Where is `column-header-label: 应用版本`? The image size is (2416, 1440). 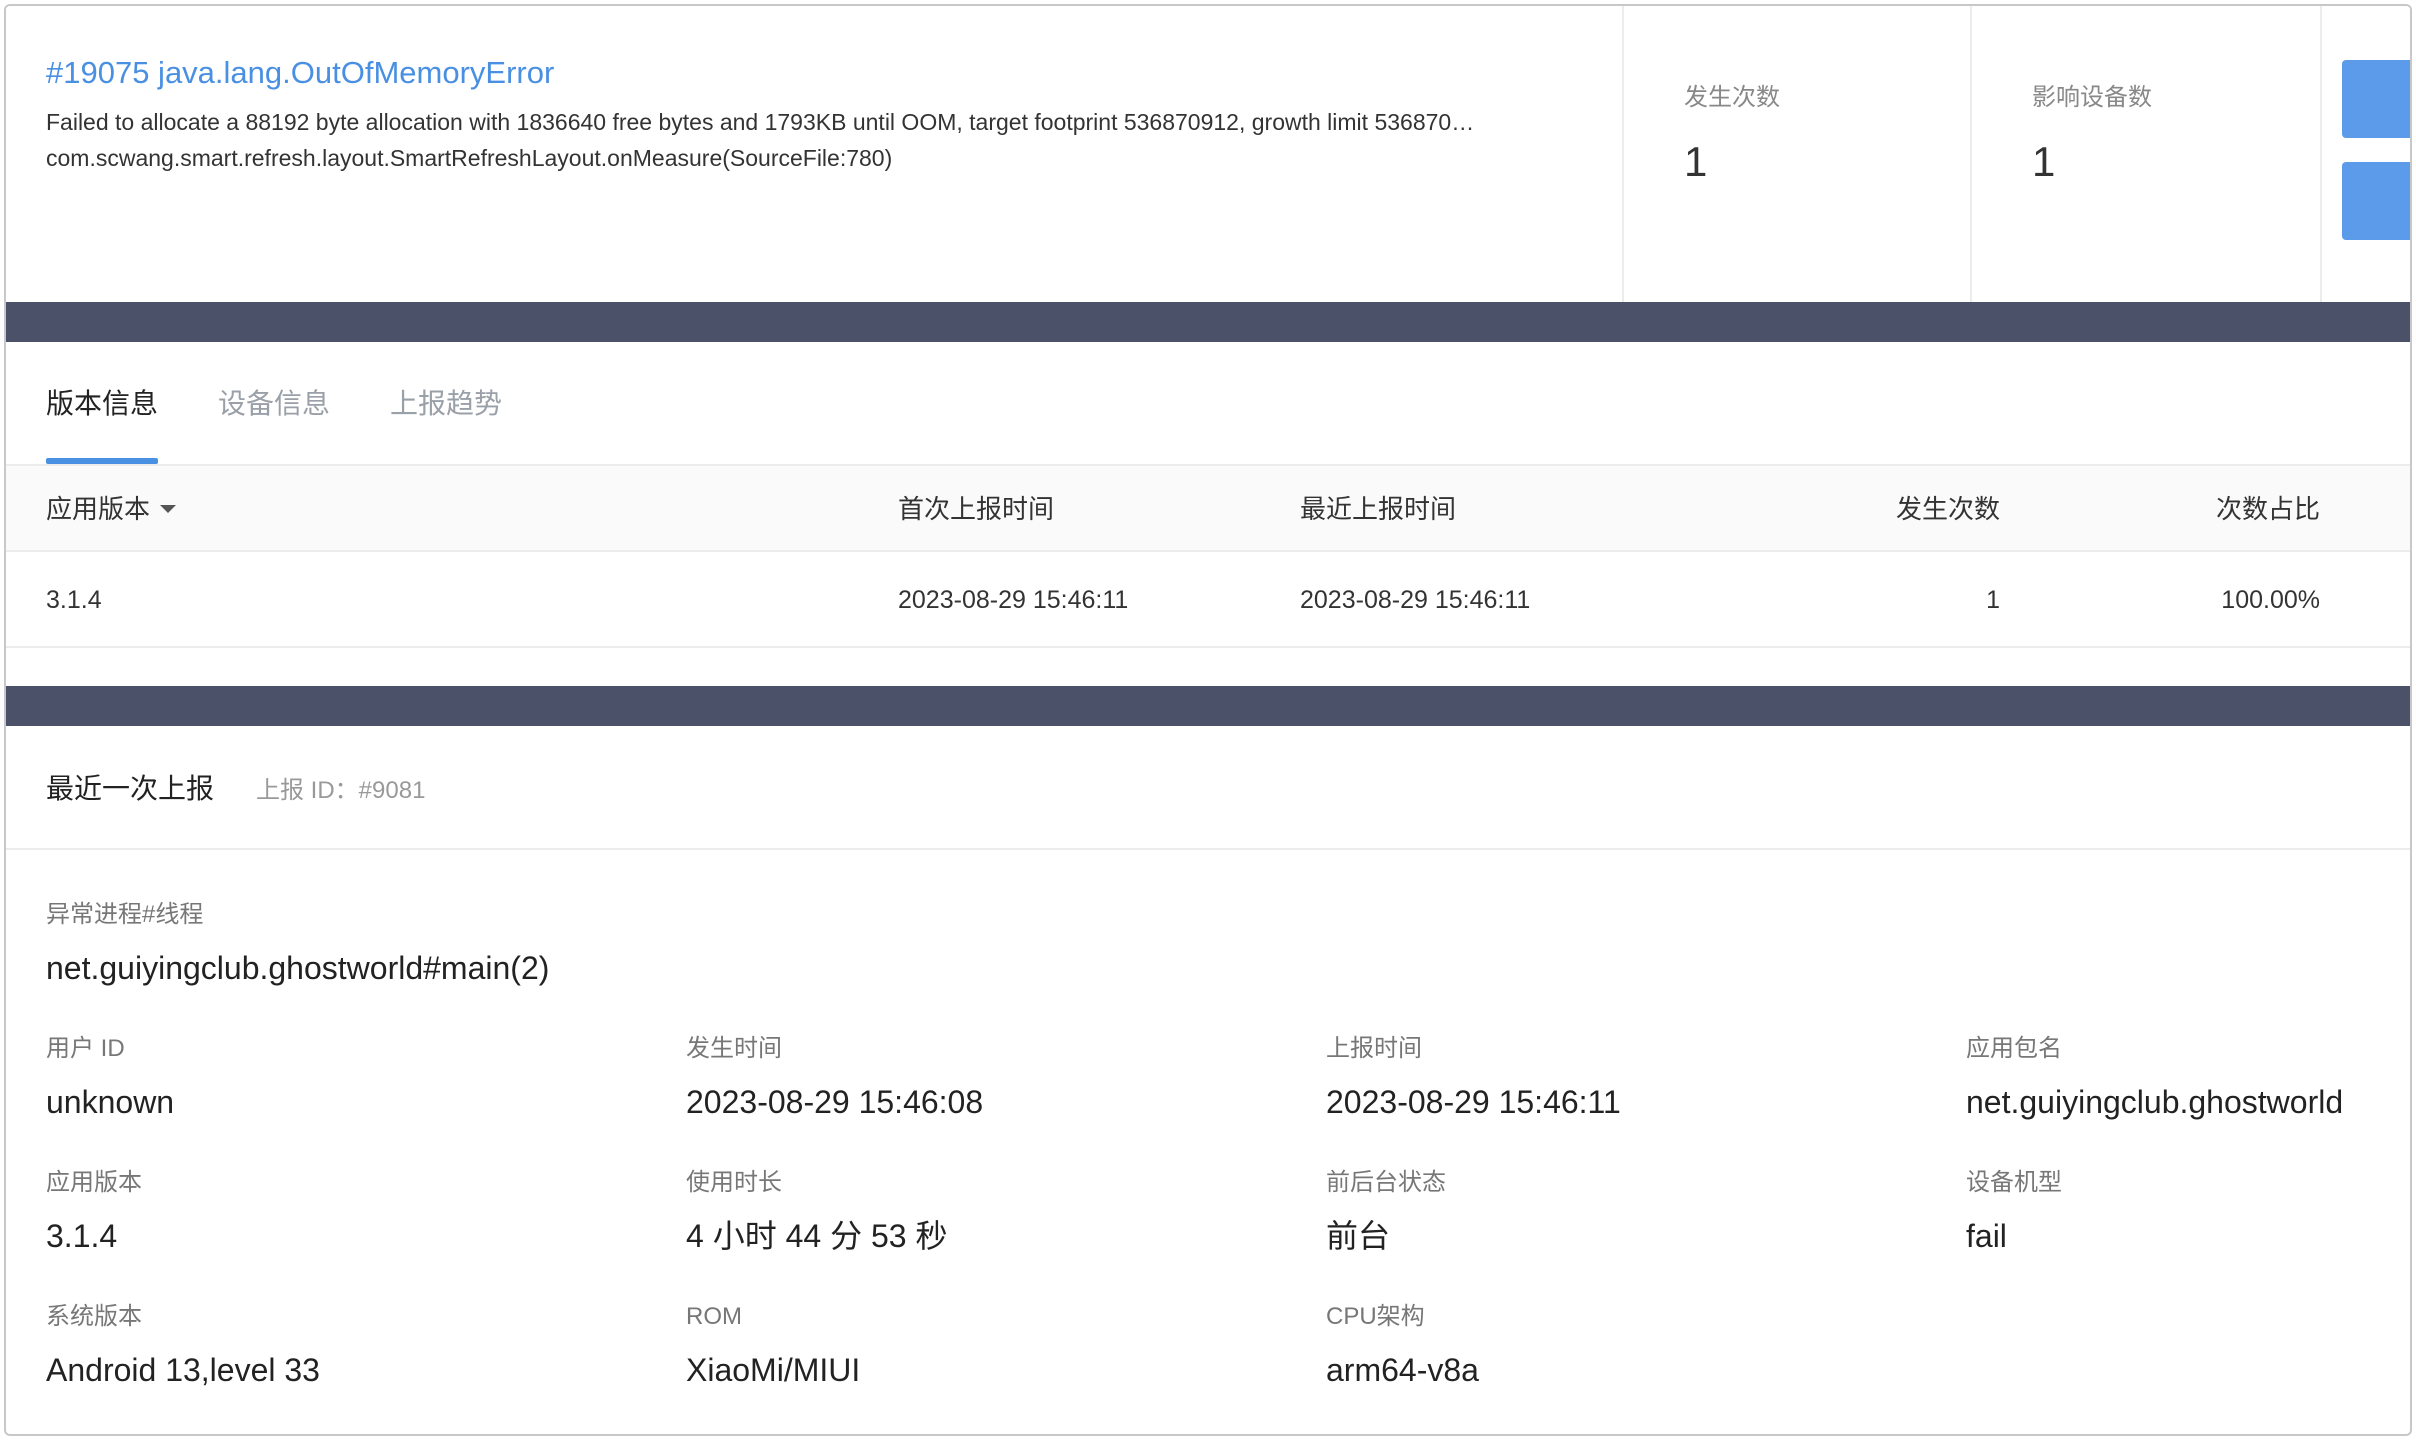 column-header-label: 应用版本 is located at coordinates (98, 509).